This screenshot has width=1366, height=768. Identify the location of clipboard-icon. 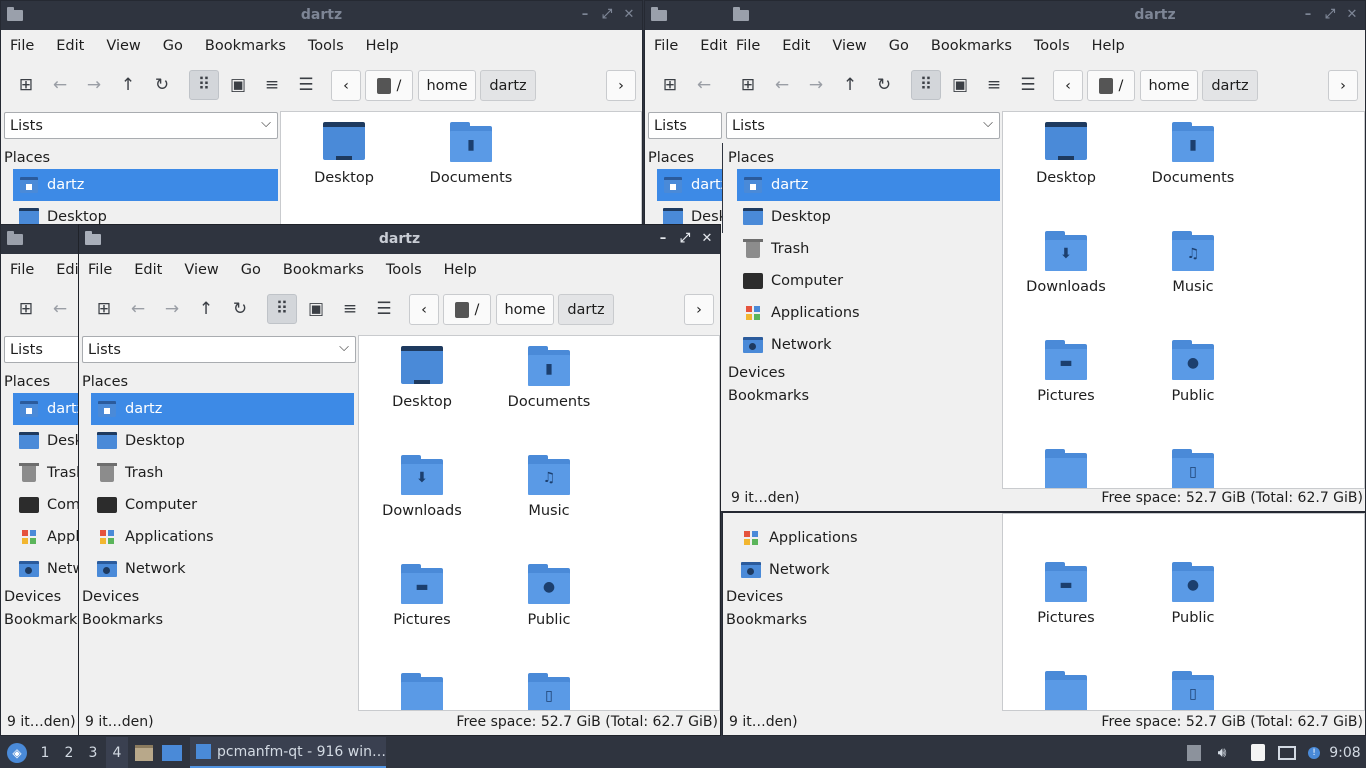
(1258, 752).